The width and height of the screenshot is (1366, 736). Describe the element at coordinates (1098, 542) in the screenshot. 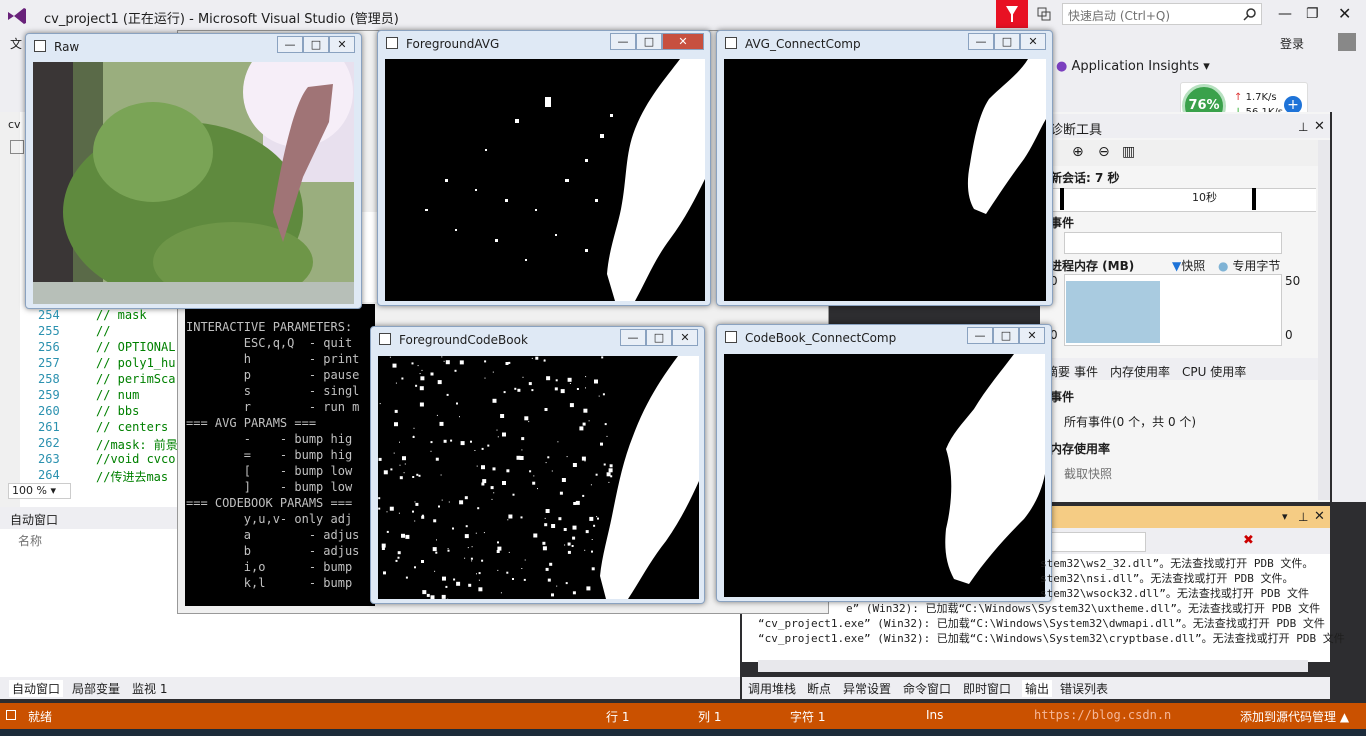

I see `output-source-dropdown` at that location.